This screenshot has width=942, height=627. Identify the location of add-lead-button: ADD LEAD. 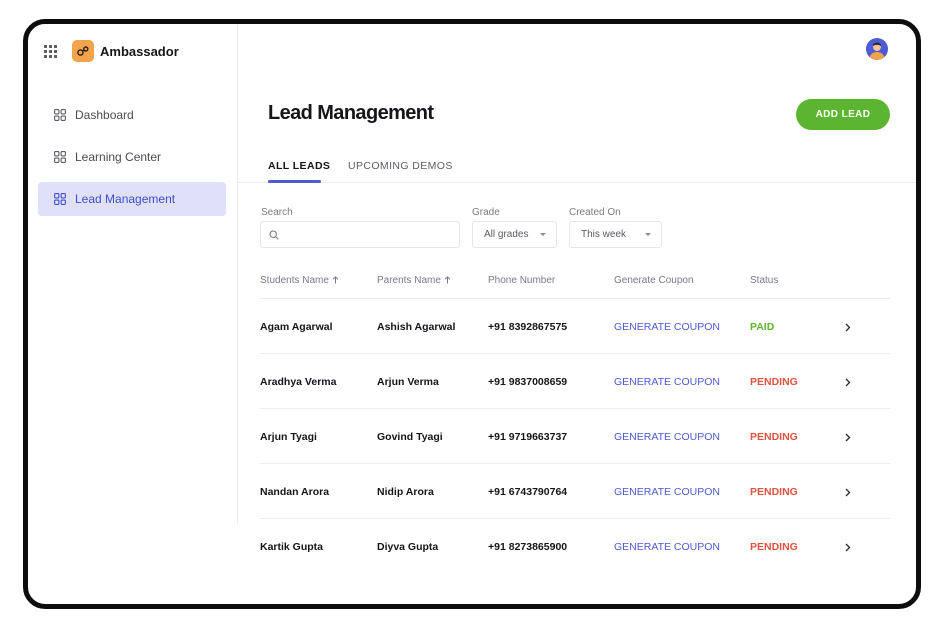
(843, 114).